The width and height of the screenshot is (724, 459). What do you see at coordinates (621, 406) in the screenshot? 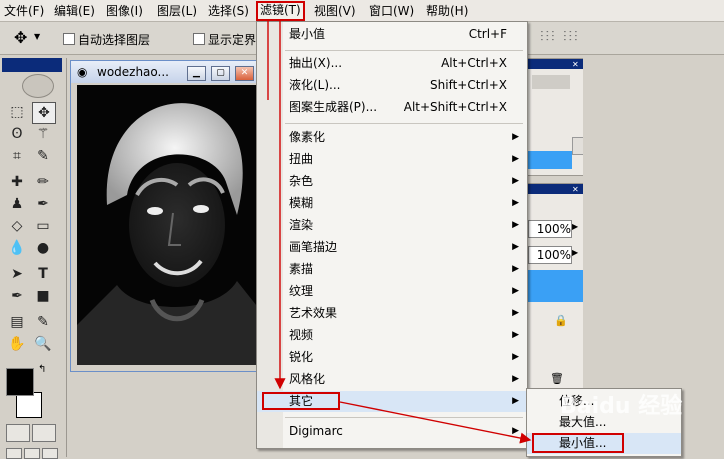
I see `watermark: Baidu 经验` at bounding box center [621, 406].